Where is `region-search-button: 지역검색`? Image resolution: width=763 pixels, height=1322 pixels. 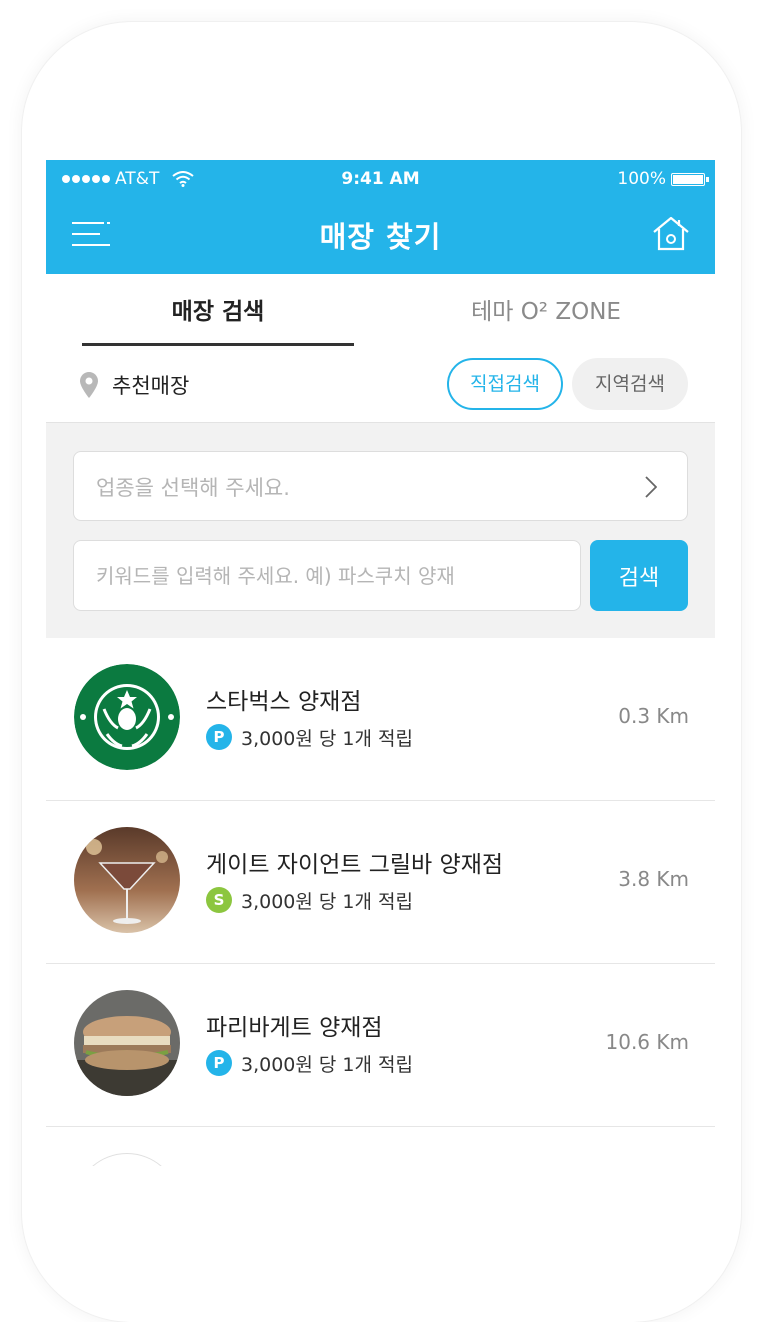
region-search-button: 지역검색 is located at coordinates (630, 384).